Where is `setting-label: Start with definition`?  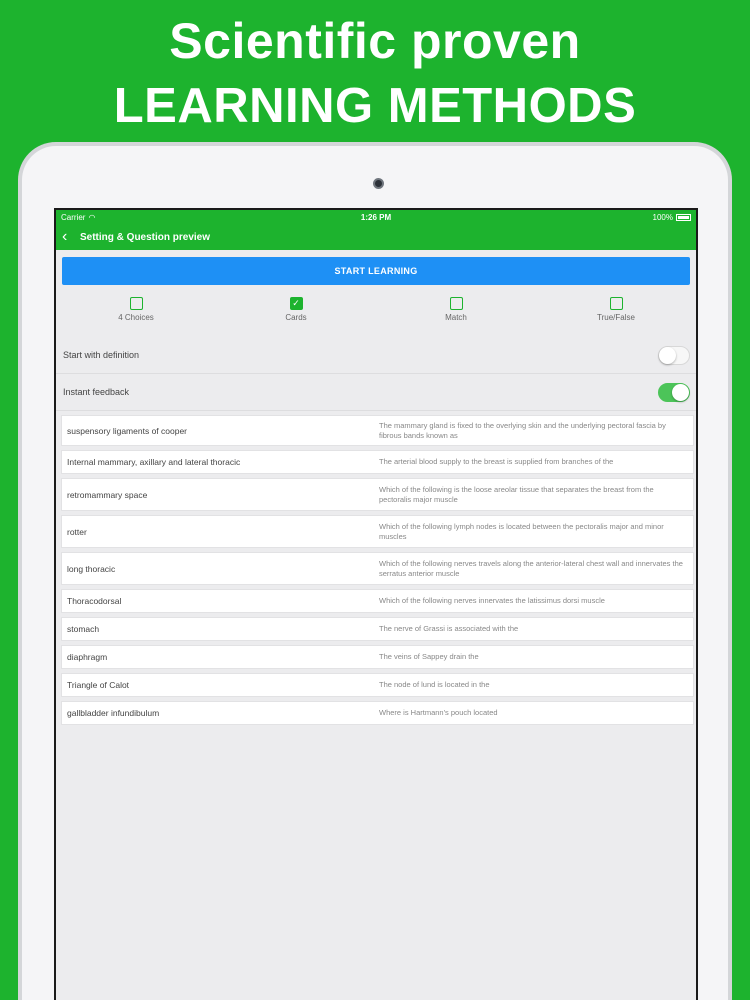
setting-label: Start with definition is located at coordinates (101, 355).